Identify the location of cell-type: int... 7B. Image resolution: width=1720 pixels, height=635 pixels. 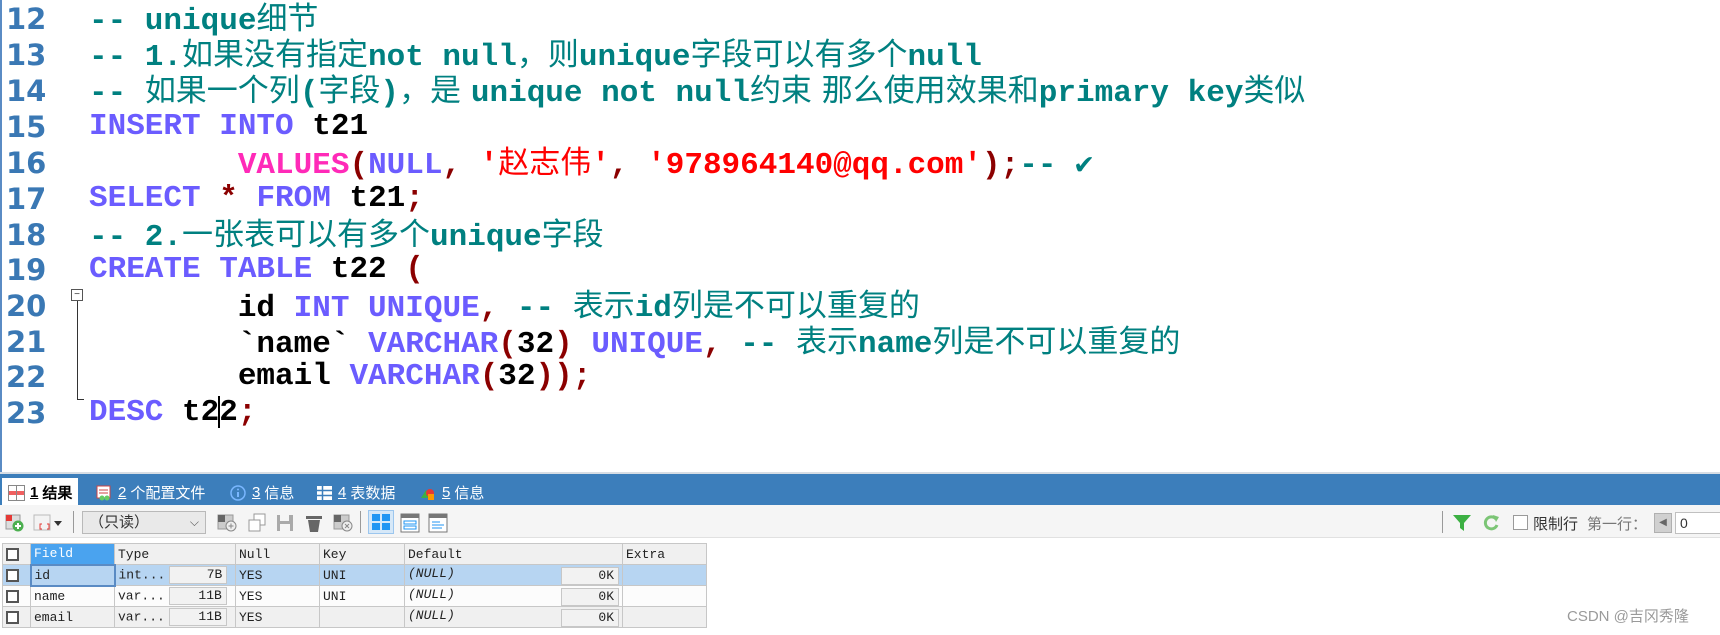
(175, 575).